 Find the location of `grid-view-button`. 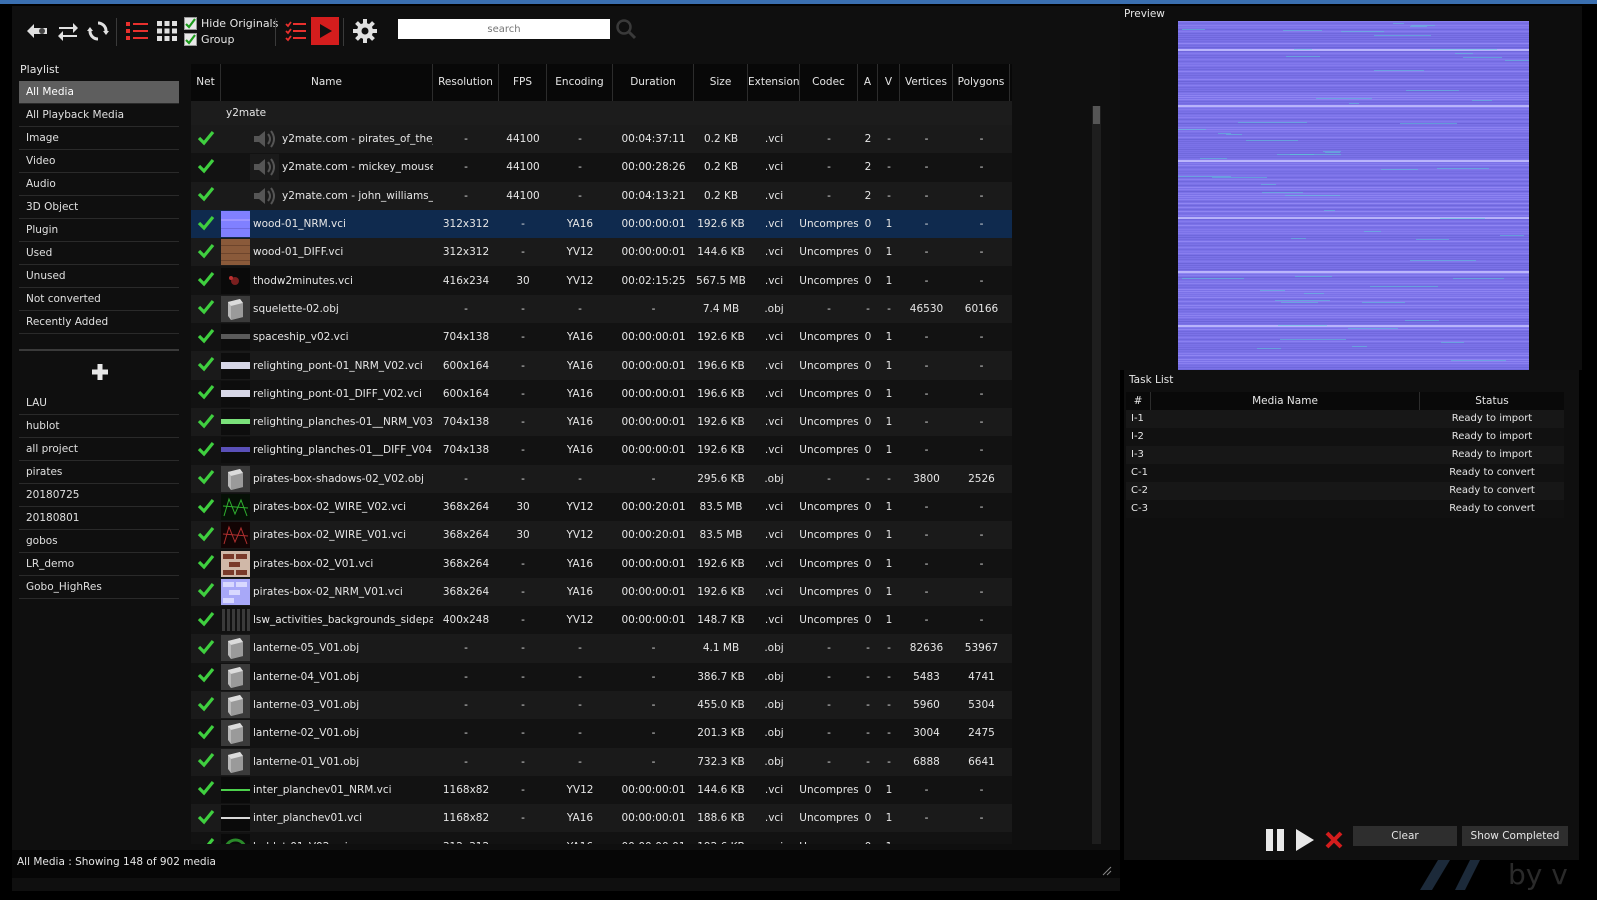

grid-view-button is located at coordinates (167, 31).